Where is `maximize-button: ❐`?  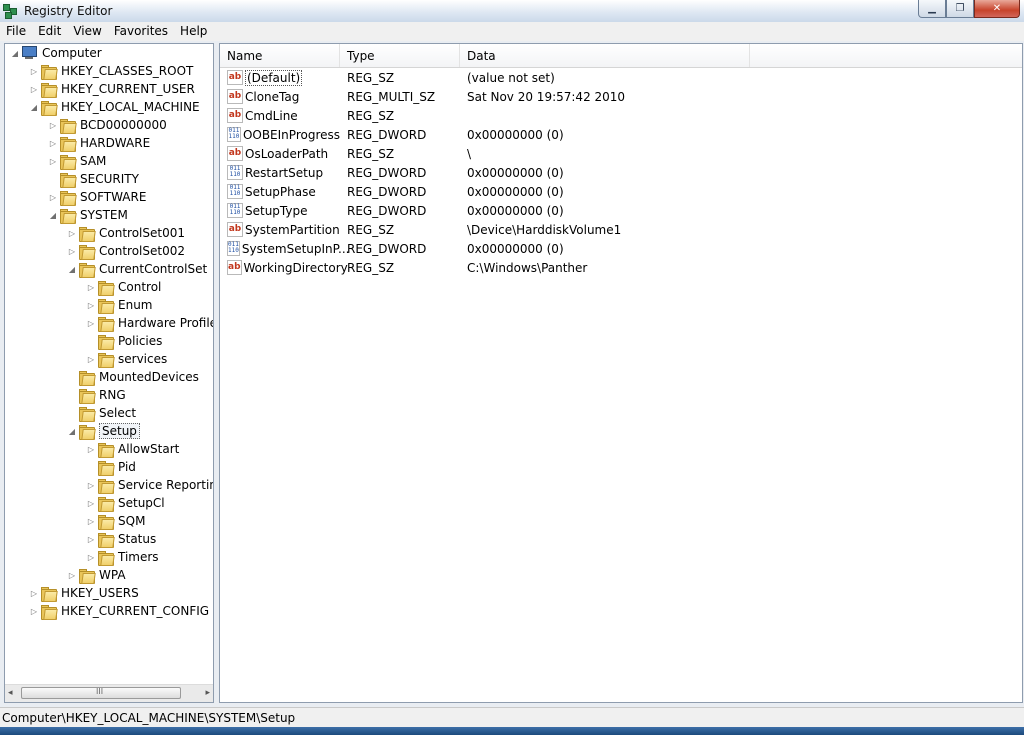 maximize-button: ❐ is located at coordinates (960, 9).